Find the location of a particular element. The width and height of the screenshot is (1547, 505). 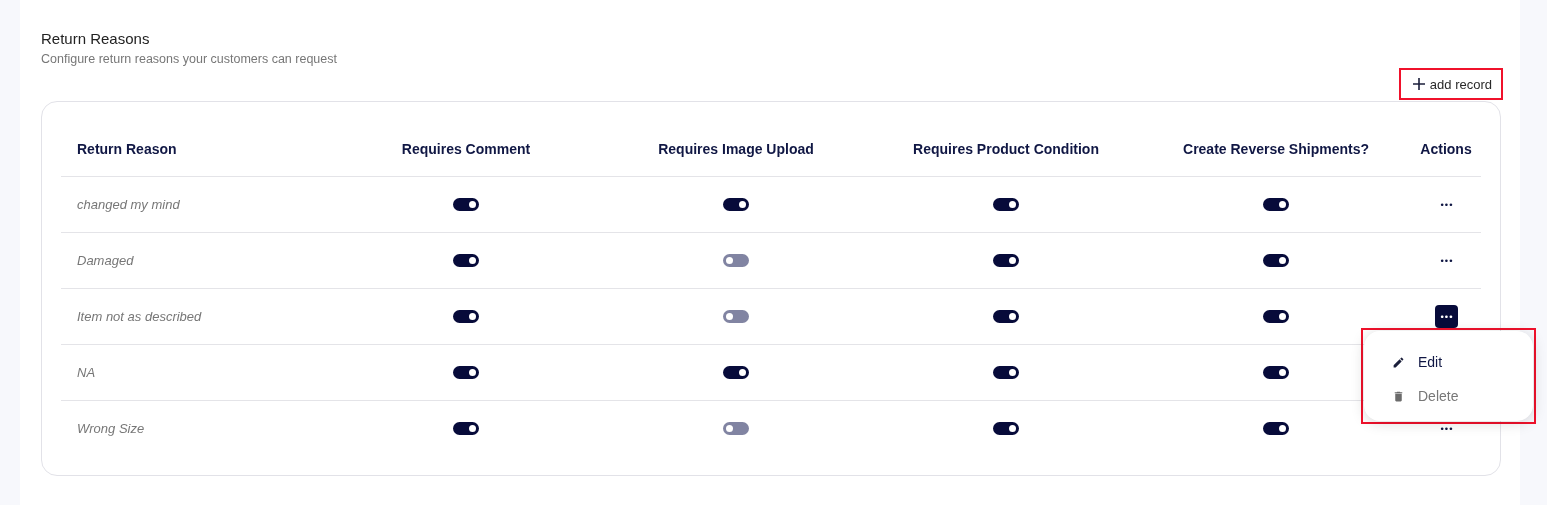

menu-item: Edit is located at coordinates (1462, 362).